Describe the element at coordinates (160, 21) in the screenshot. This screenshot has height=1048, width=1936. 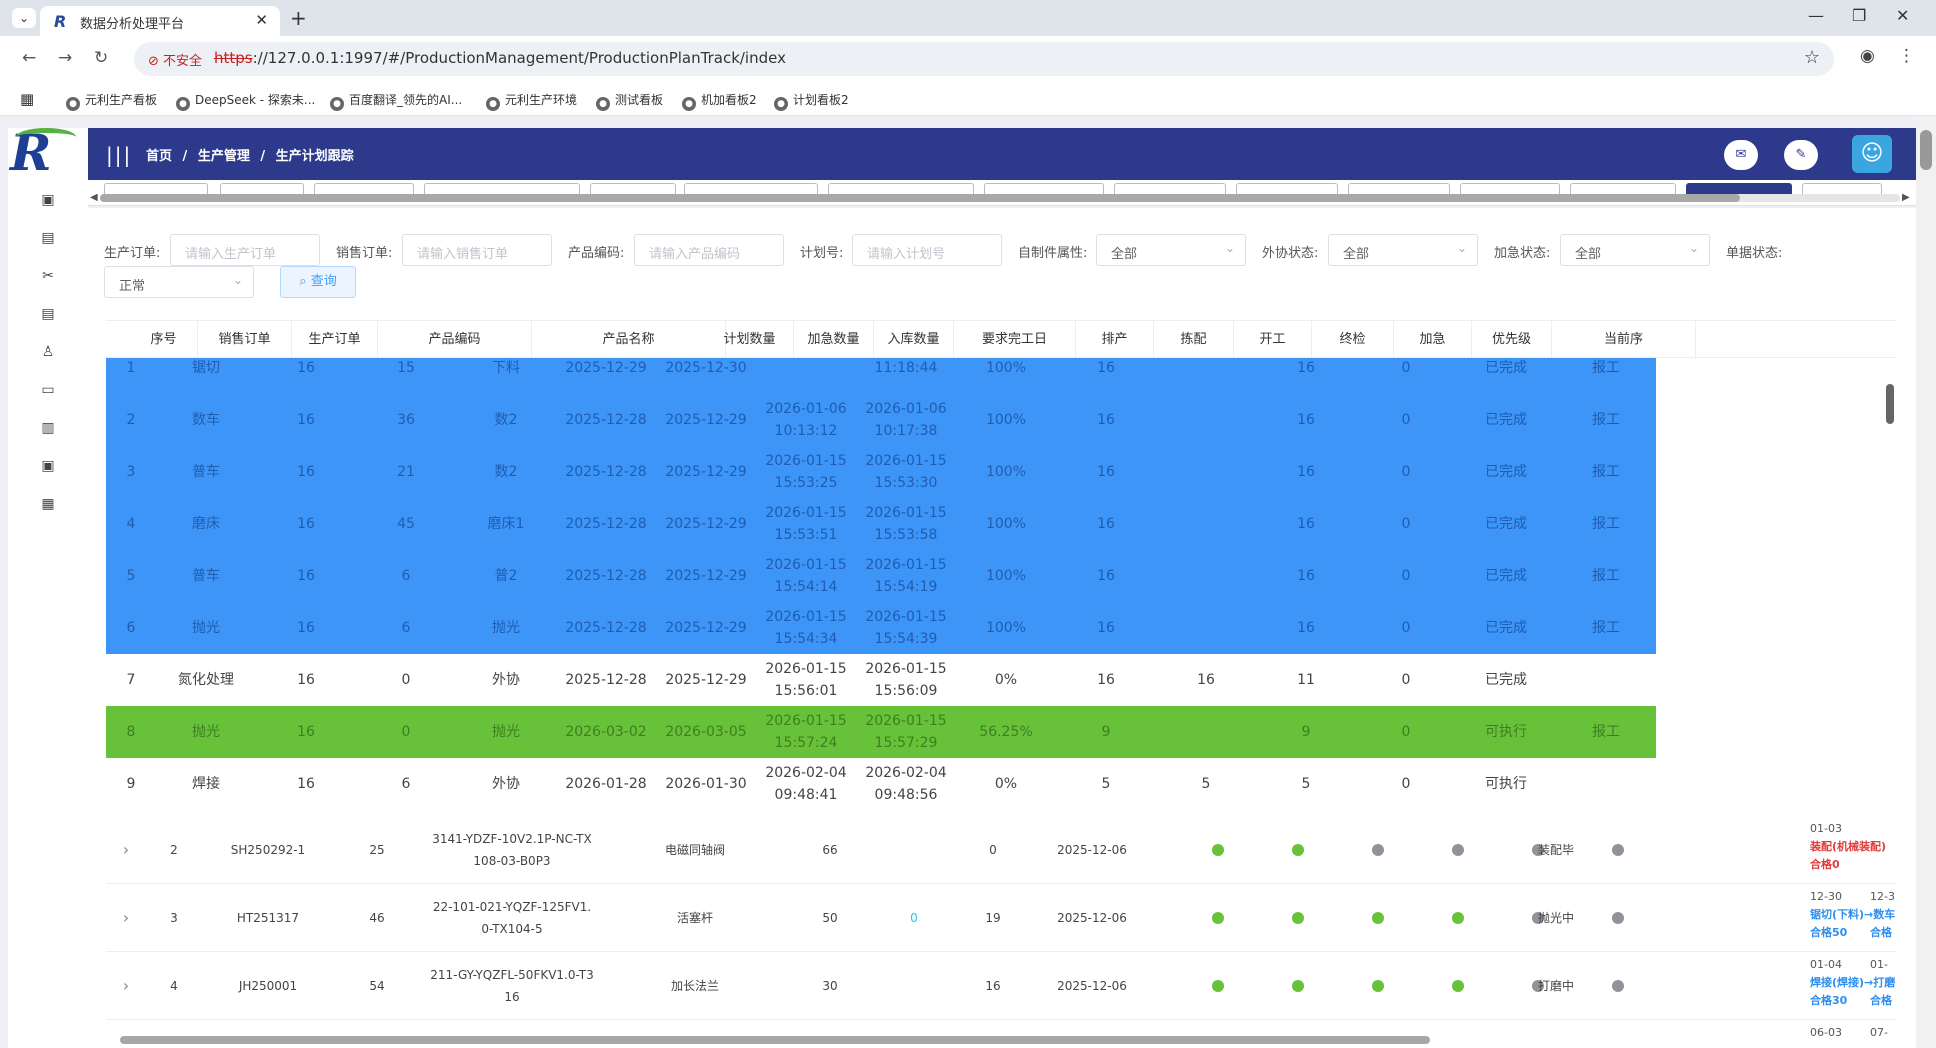
I see `browser-tab: R 数据分析处理平台 ✕` at that location.